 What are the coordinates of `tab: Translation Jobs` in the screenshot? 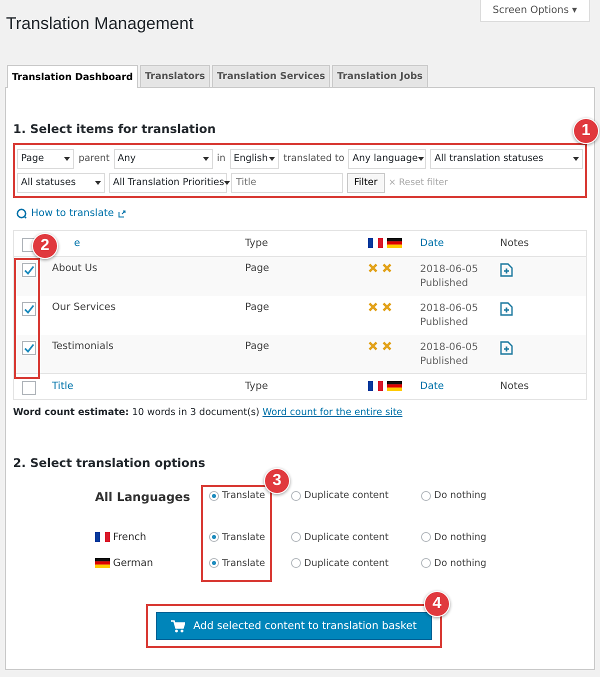 It's located at (380, 76).